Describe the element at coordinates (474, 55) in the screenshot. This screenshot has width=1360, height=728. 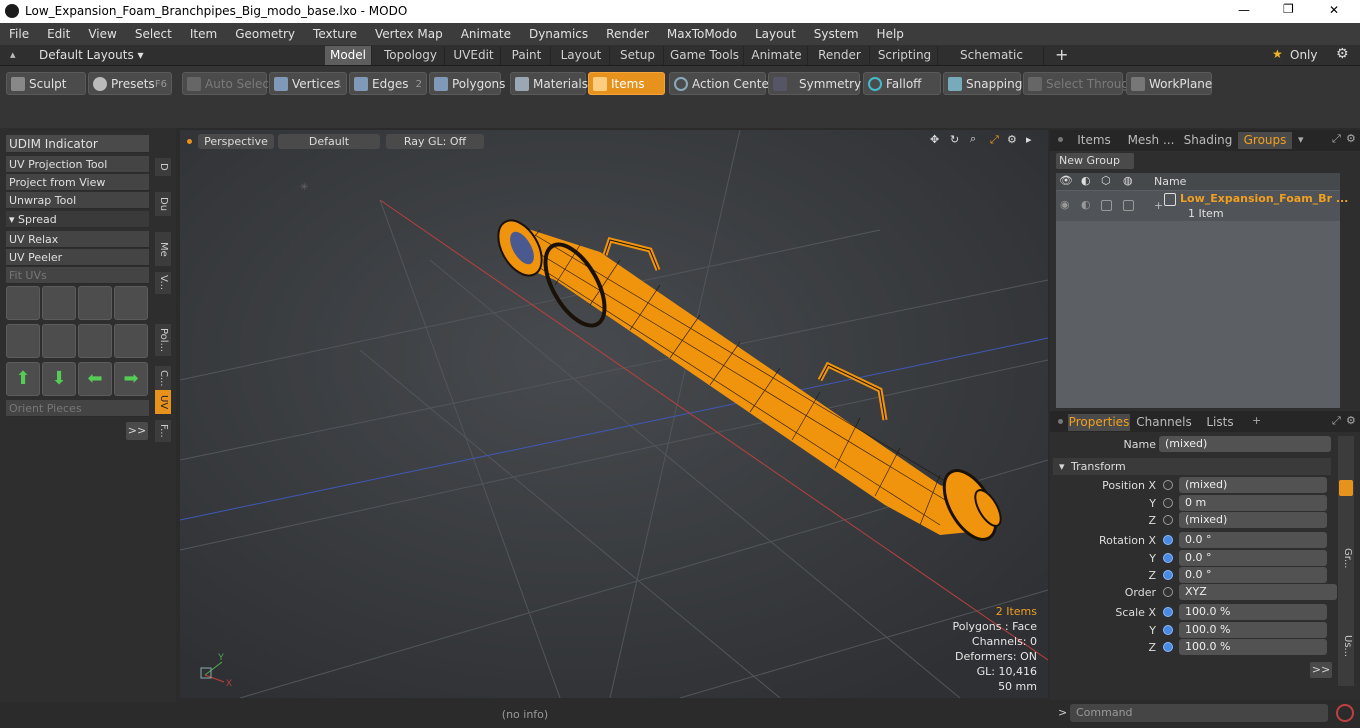
I see `tab-uvedit: UVEdit` at that location.